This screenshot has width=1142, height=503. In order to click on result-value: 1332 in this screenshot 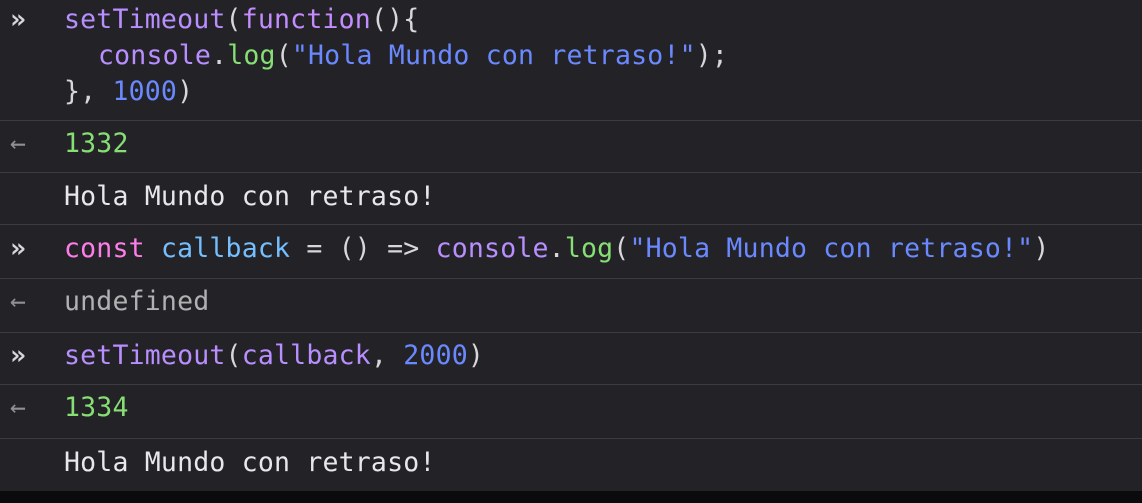, I will do `click(96, 143)`.